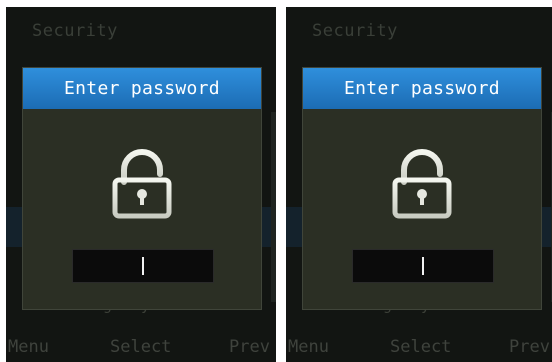 This screenshot has width=552, height=362. What do you see at coordinates (273, 207) in the screenshot?
I see `background-scrollbar` at bounding box center [273, 207].